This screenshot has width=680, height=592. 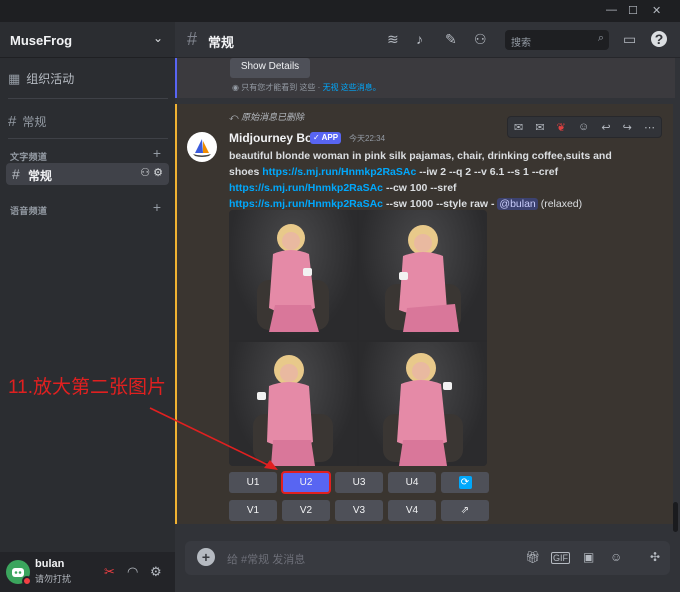 What do you see at coordinates (213, 438) in the screenshot?
I see `annotation-arrow` at bounding box center [213, 438].